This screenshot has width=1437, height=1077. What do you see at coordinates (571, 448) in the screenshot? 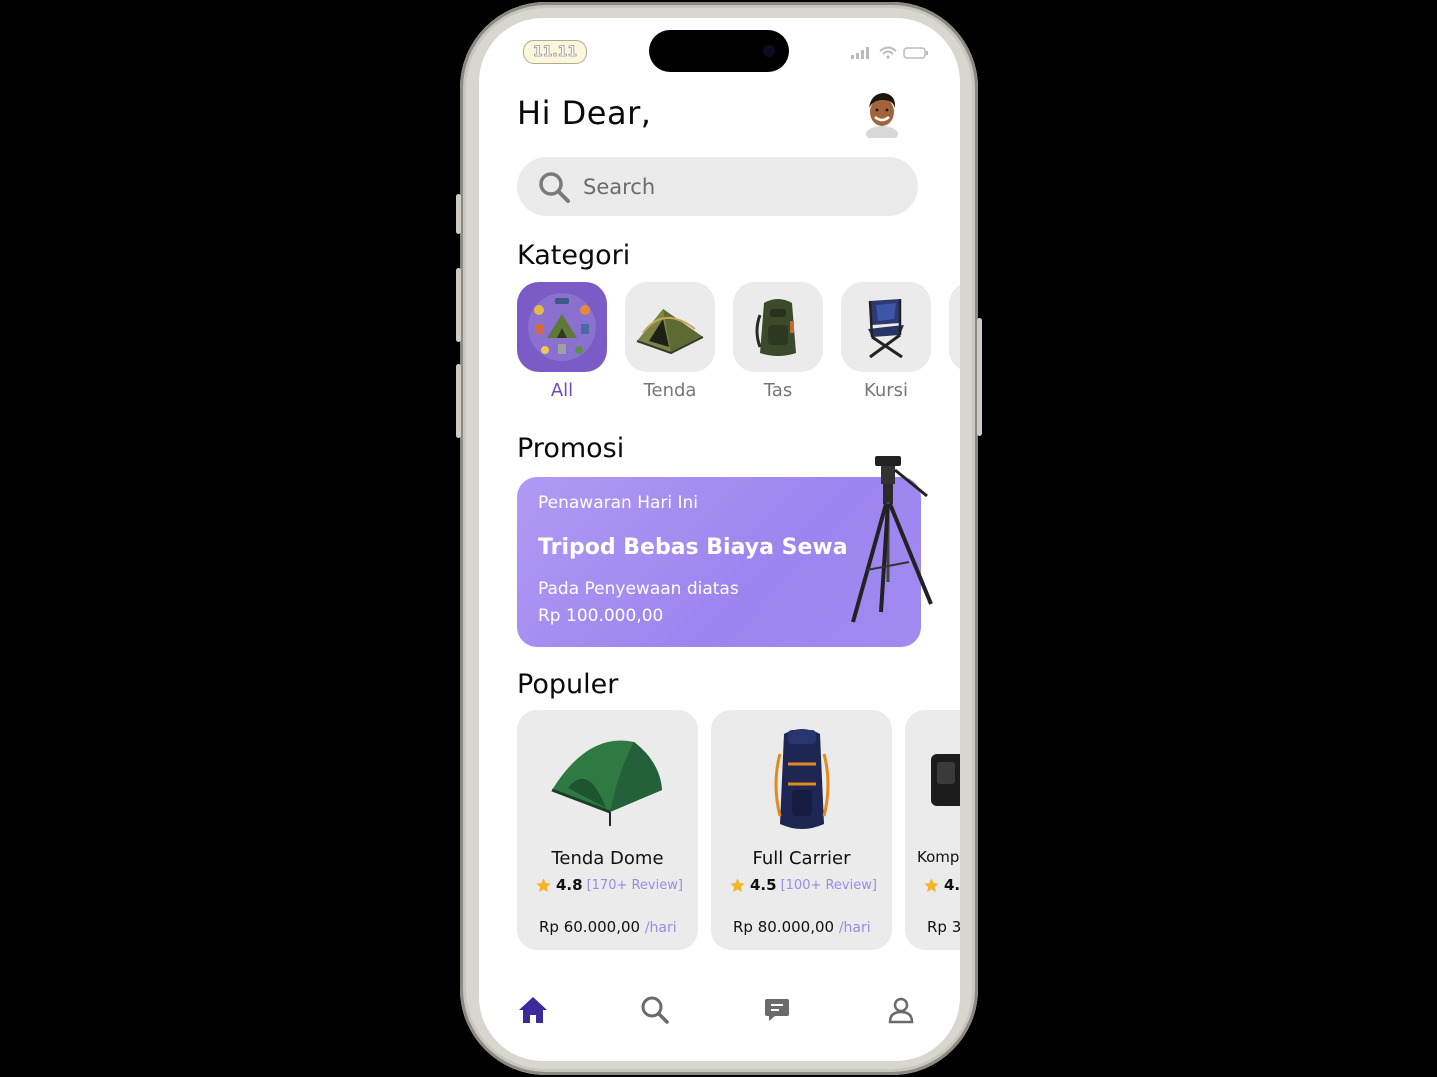
I see `promo-section-title: Promosi` at bounding box center [571, 448].